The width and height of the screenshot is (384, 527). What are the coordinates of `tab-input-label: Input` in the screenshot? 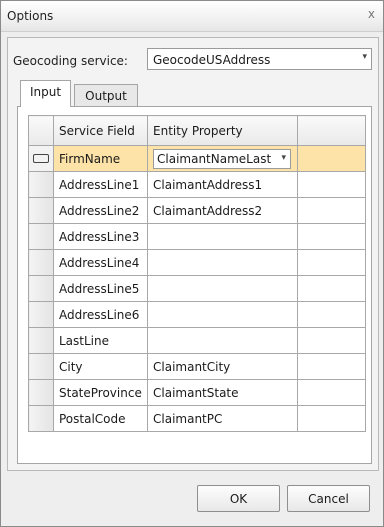 It's located at (45, 92).